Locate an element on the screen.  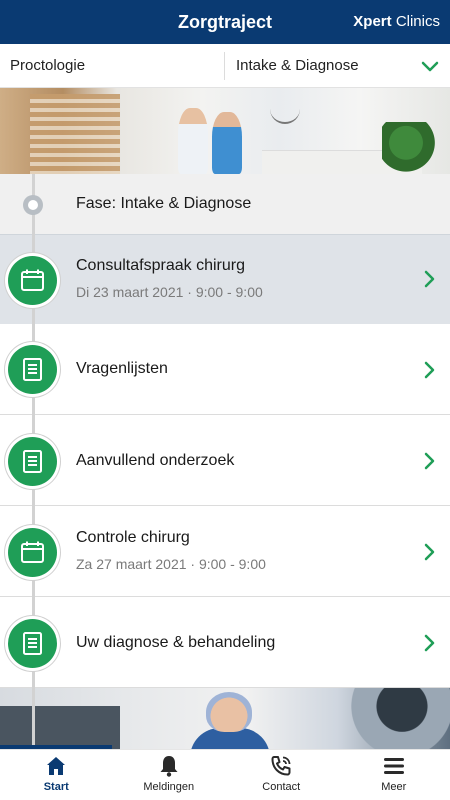
app-header: Zorgtraject Xpert Clinics is located at coordinates (225, 22).